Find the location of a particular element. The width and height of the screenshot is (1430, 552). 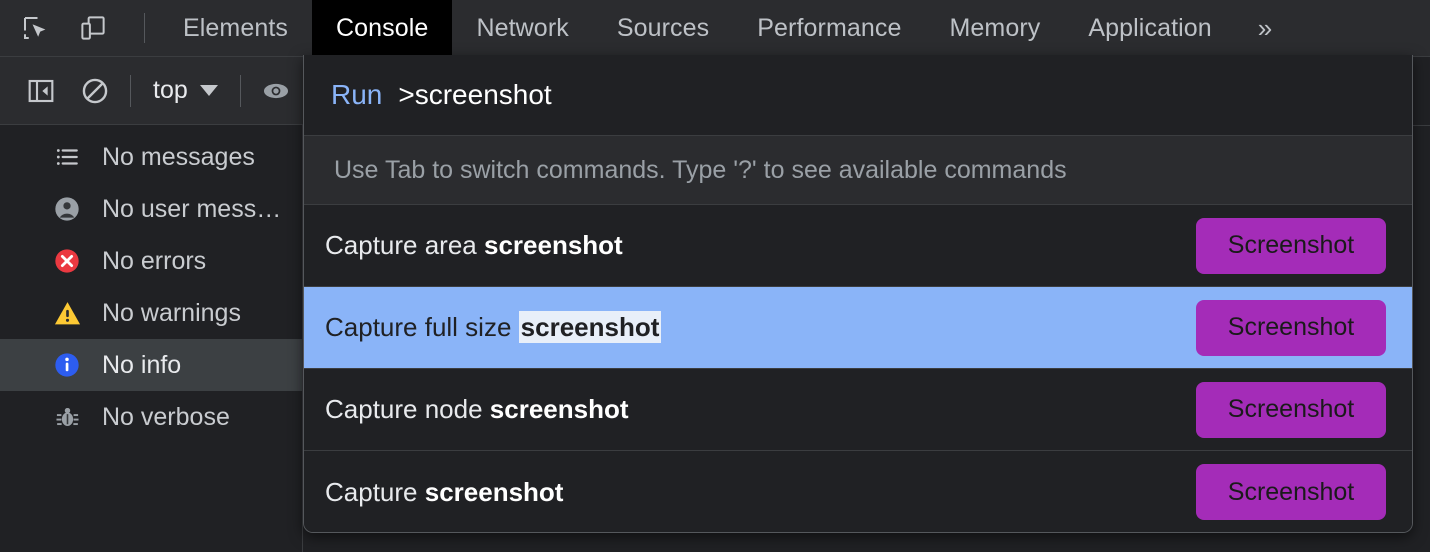

sidebar-item-no-info: No info is located at coordinates (151, 365).